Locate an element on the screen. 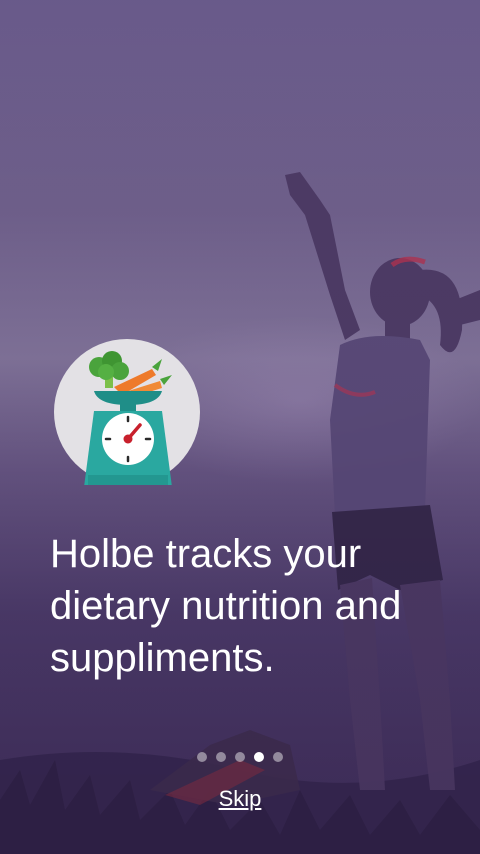  kitchen-scale-with-vegetables-icon is located at coordinates (127, 414).